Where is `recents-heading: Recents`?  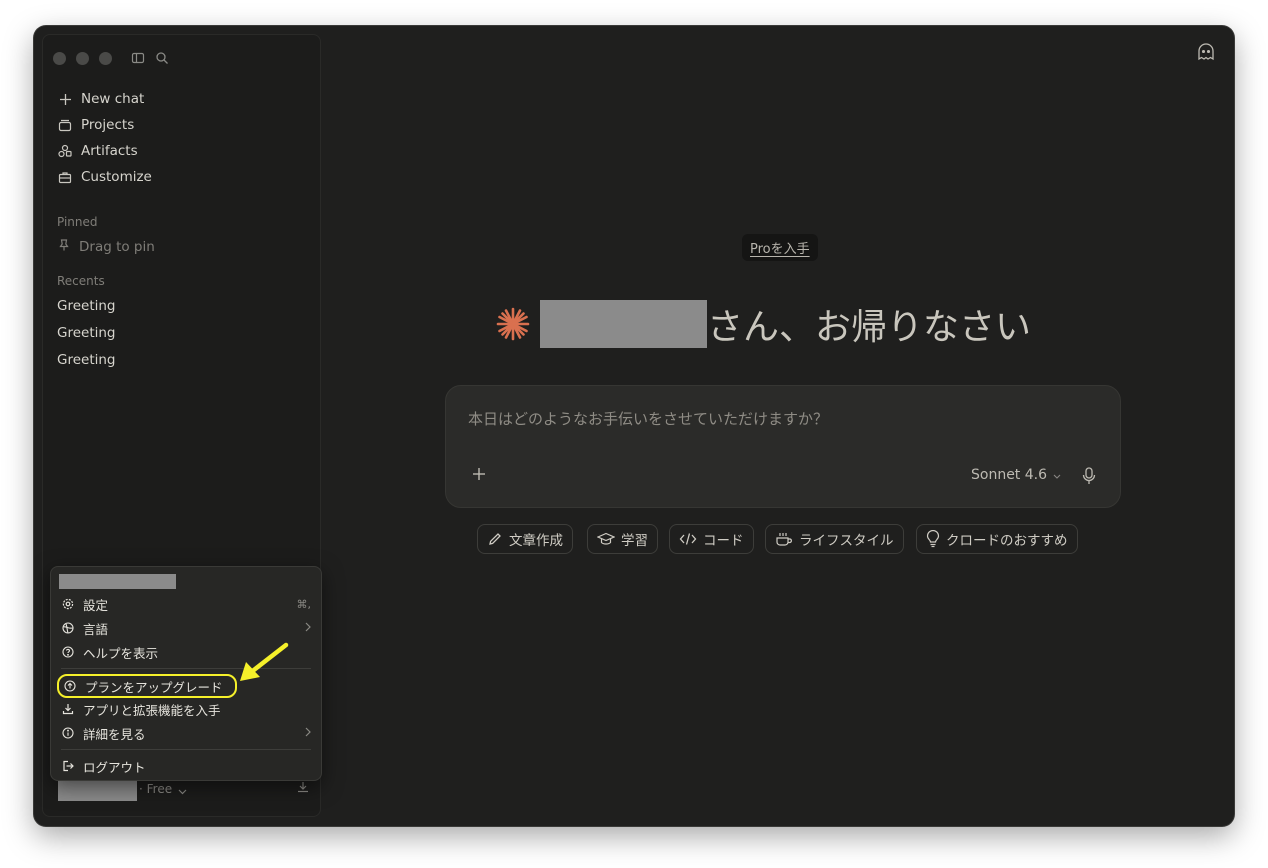
recents-heading: Recents is located at coordinates (81, 281).